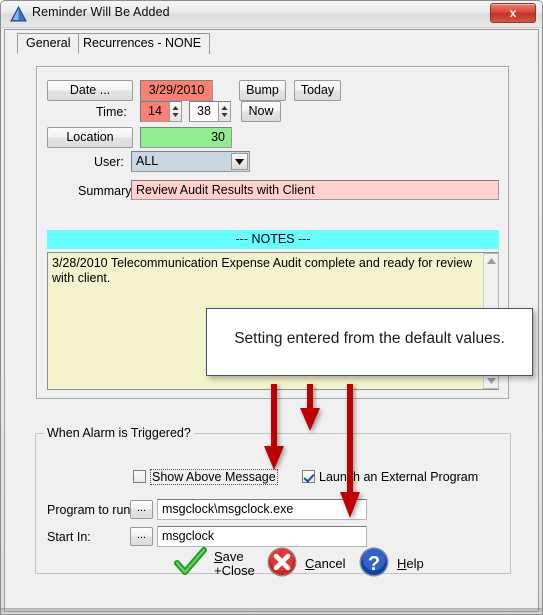 The height and width of the screenshot is (615, 543). What do you see at coordinates (310, 563) in the screenshot?
I see `cancel-accel: C` at bounding box center [310, 563].